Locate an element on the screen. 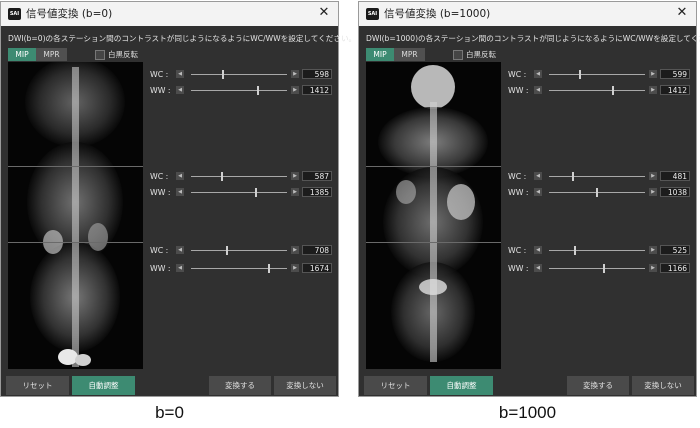 This screenshot has width=700, height=428. ww-value: 1166 is located at coordinates (675, 268).